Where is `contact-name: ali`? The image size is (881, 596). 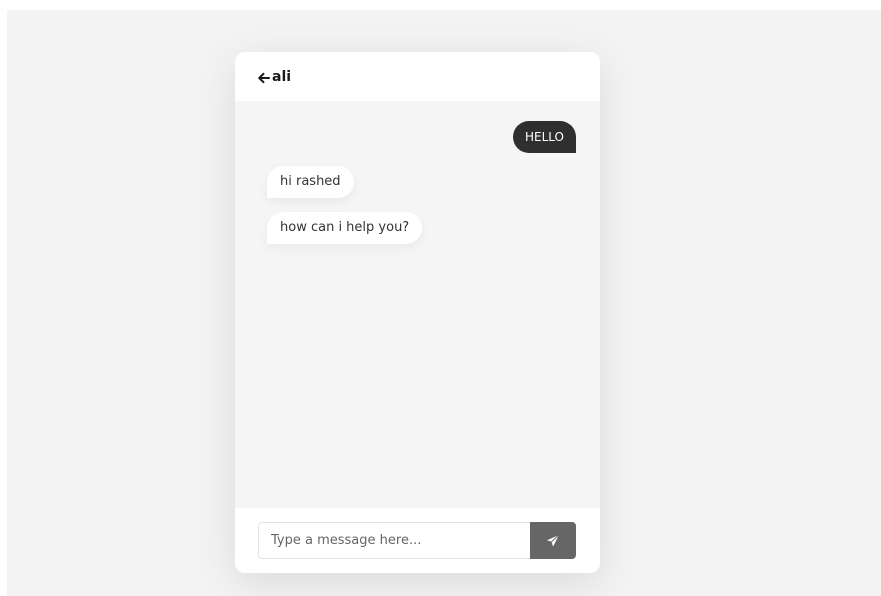 contact-name: ali is located at coordinates (282, 77).